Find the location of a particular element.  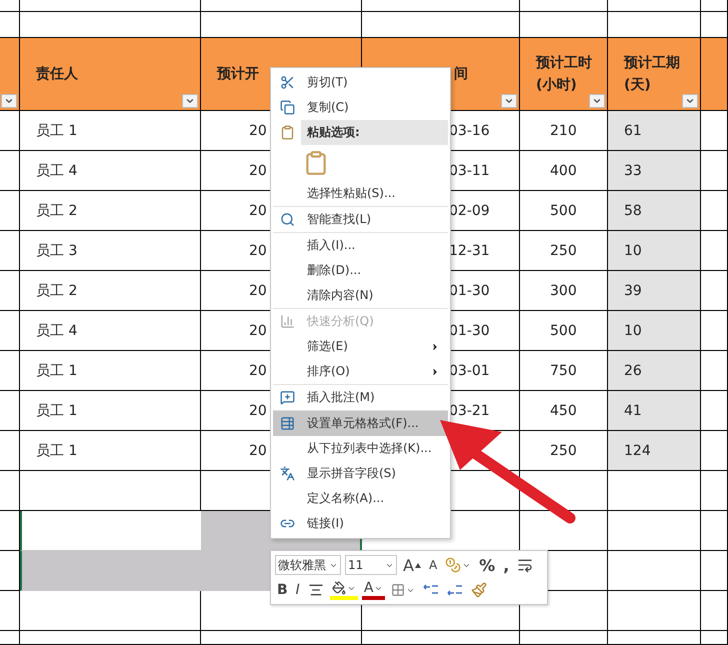

font-name-field: 微软雅黑 is located at coordinates (308, 565).